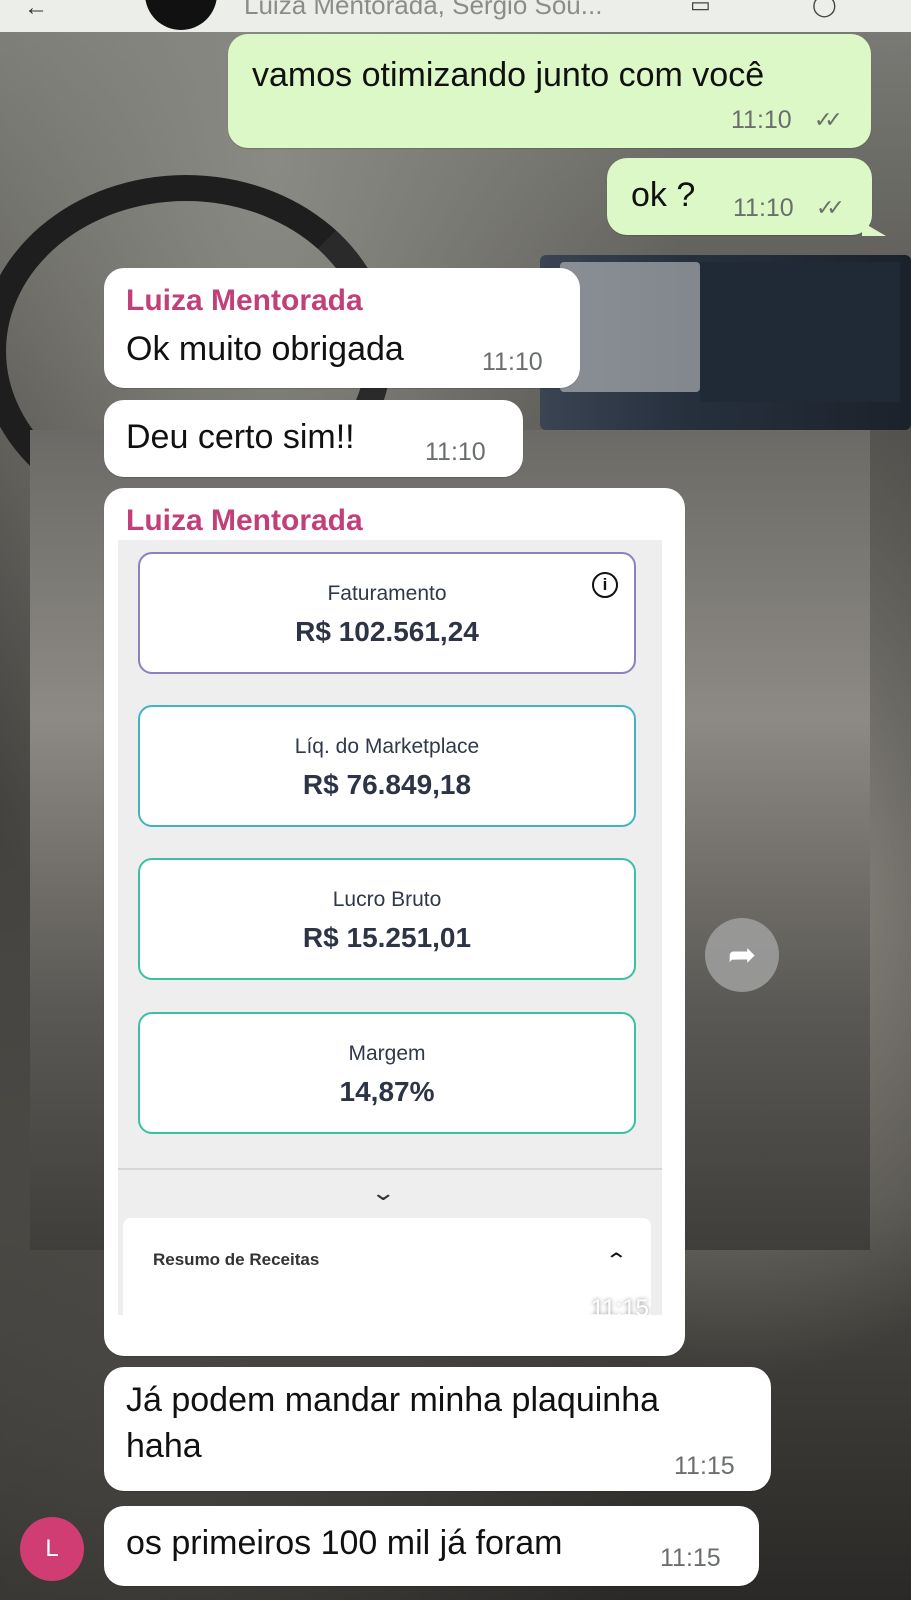 This screenshot has height=1600, width=911. I want to click on metric-label: Lucro Bruto, so click(387, 899).